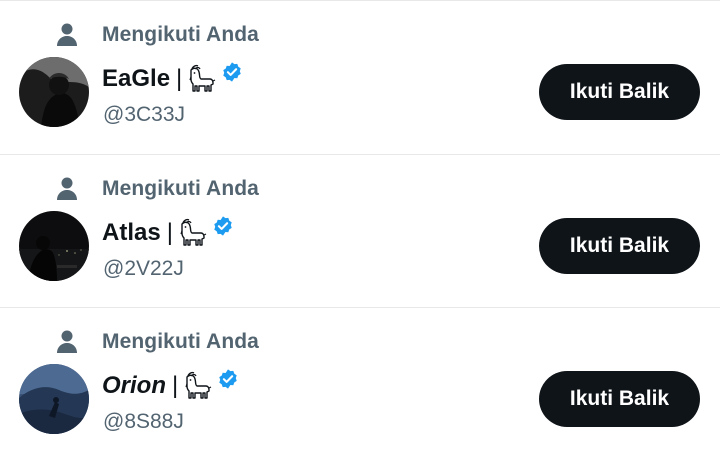 The width and height of the screenshot is (720, 459). Describe the element at coordinates (143, 421) in the screenshot. I see `user-handle: @8S88J` at that location.